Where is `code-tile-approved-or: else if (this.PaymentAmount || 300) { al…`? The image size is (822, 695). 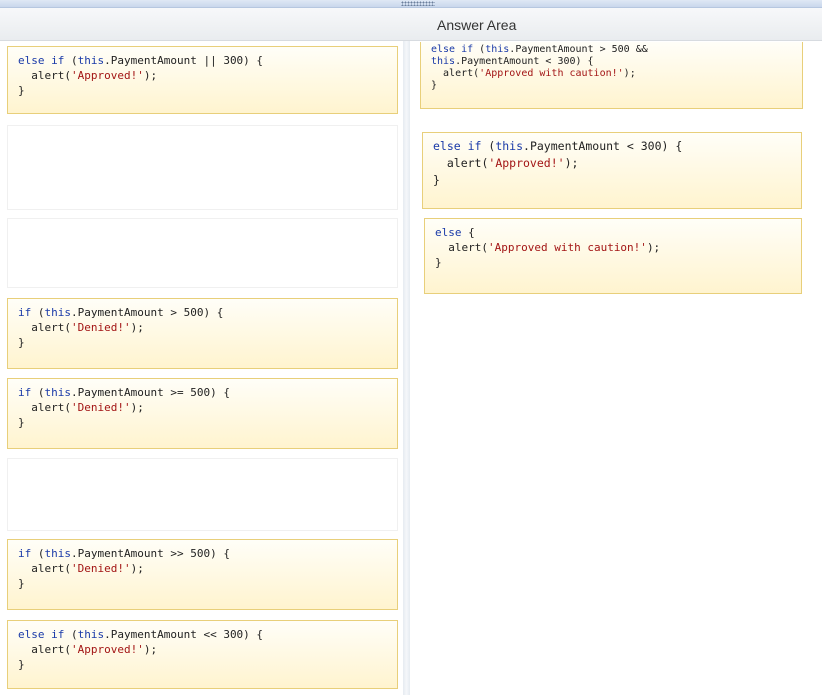
code-tile-approved-or: else if (this.PaymentAmount || 300) { al… is located at coordinates (202, 80).